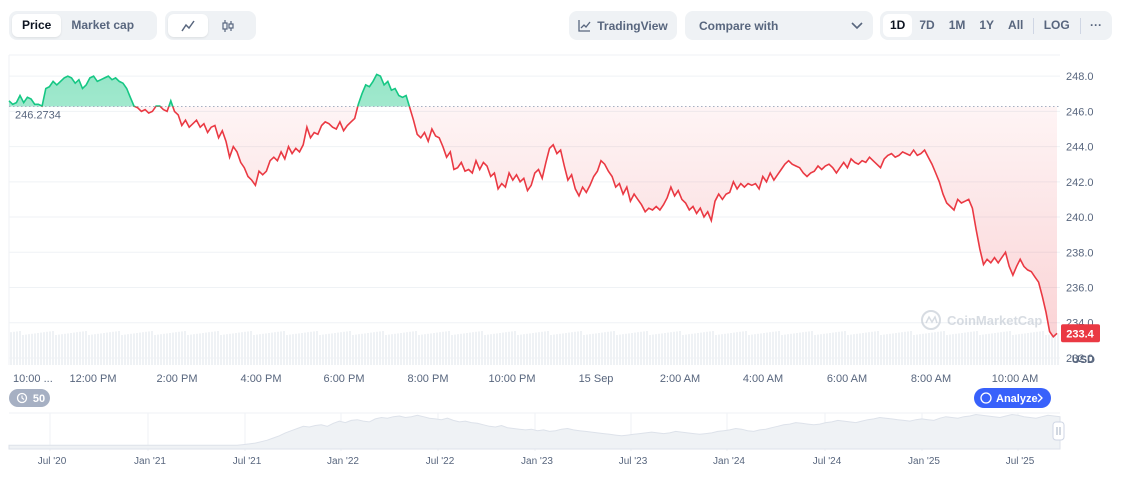 The width and height of the screenshot is (1133, 481). Describe the element at coordinates (39, 399) in the screenshot. I see `history-badge-label: 50` at that location.